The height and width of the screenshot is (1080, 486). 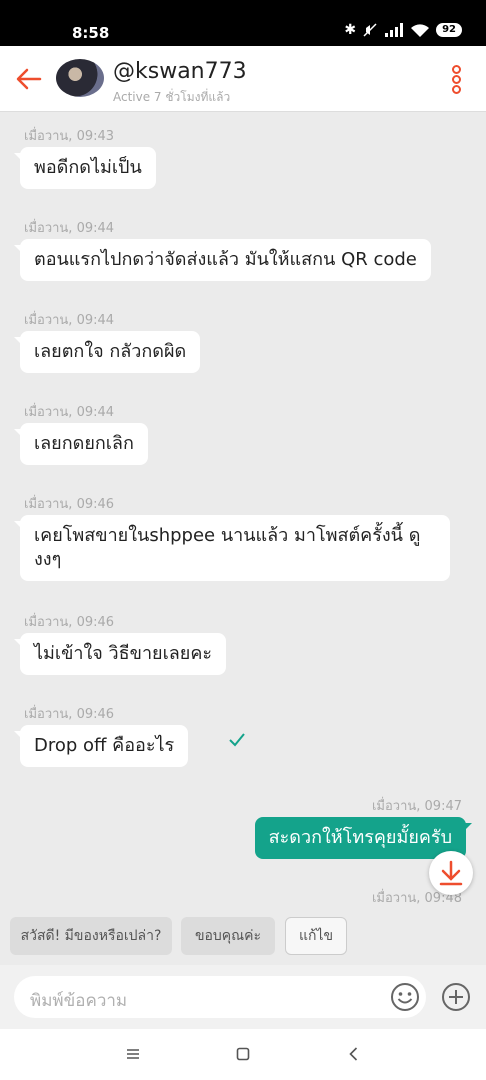 What do you see at coordinates (237, 740) in the screenshot?
I see `check-icon` at bounding box center [237, 740].